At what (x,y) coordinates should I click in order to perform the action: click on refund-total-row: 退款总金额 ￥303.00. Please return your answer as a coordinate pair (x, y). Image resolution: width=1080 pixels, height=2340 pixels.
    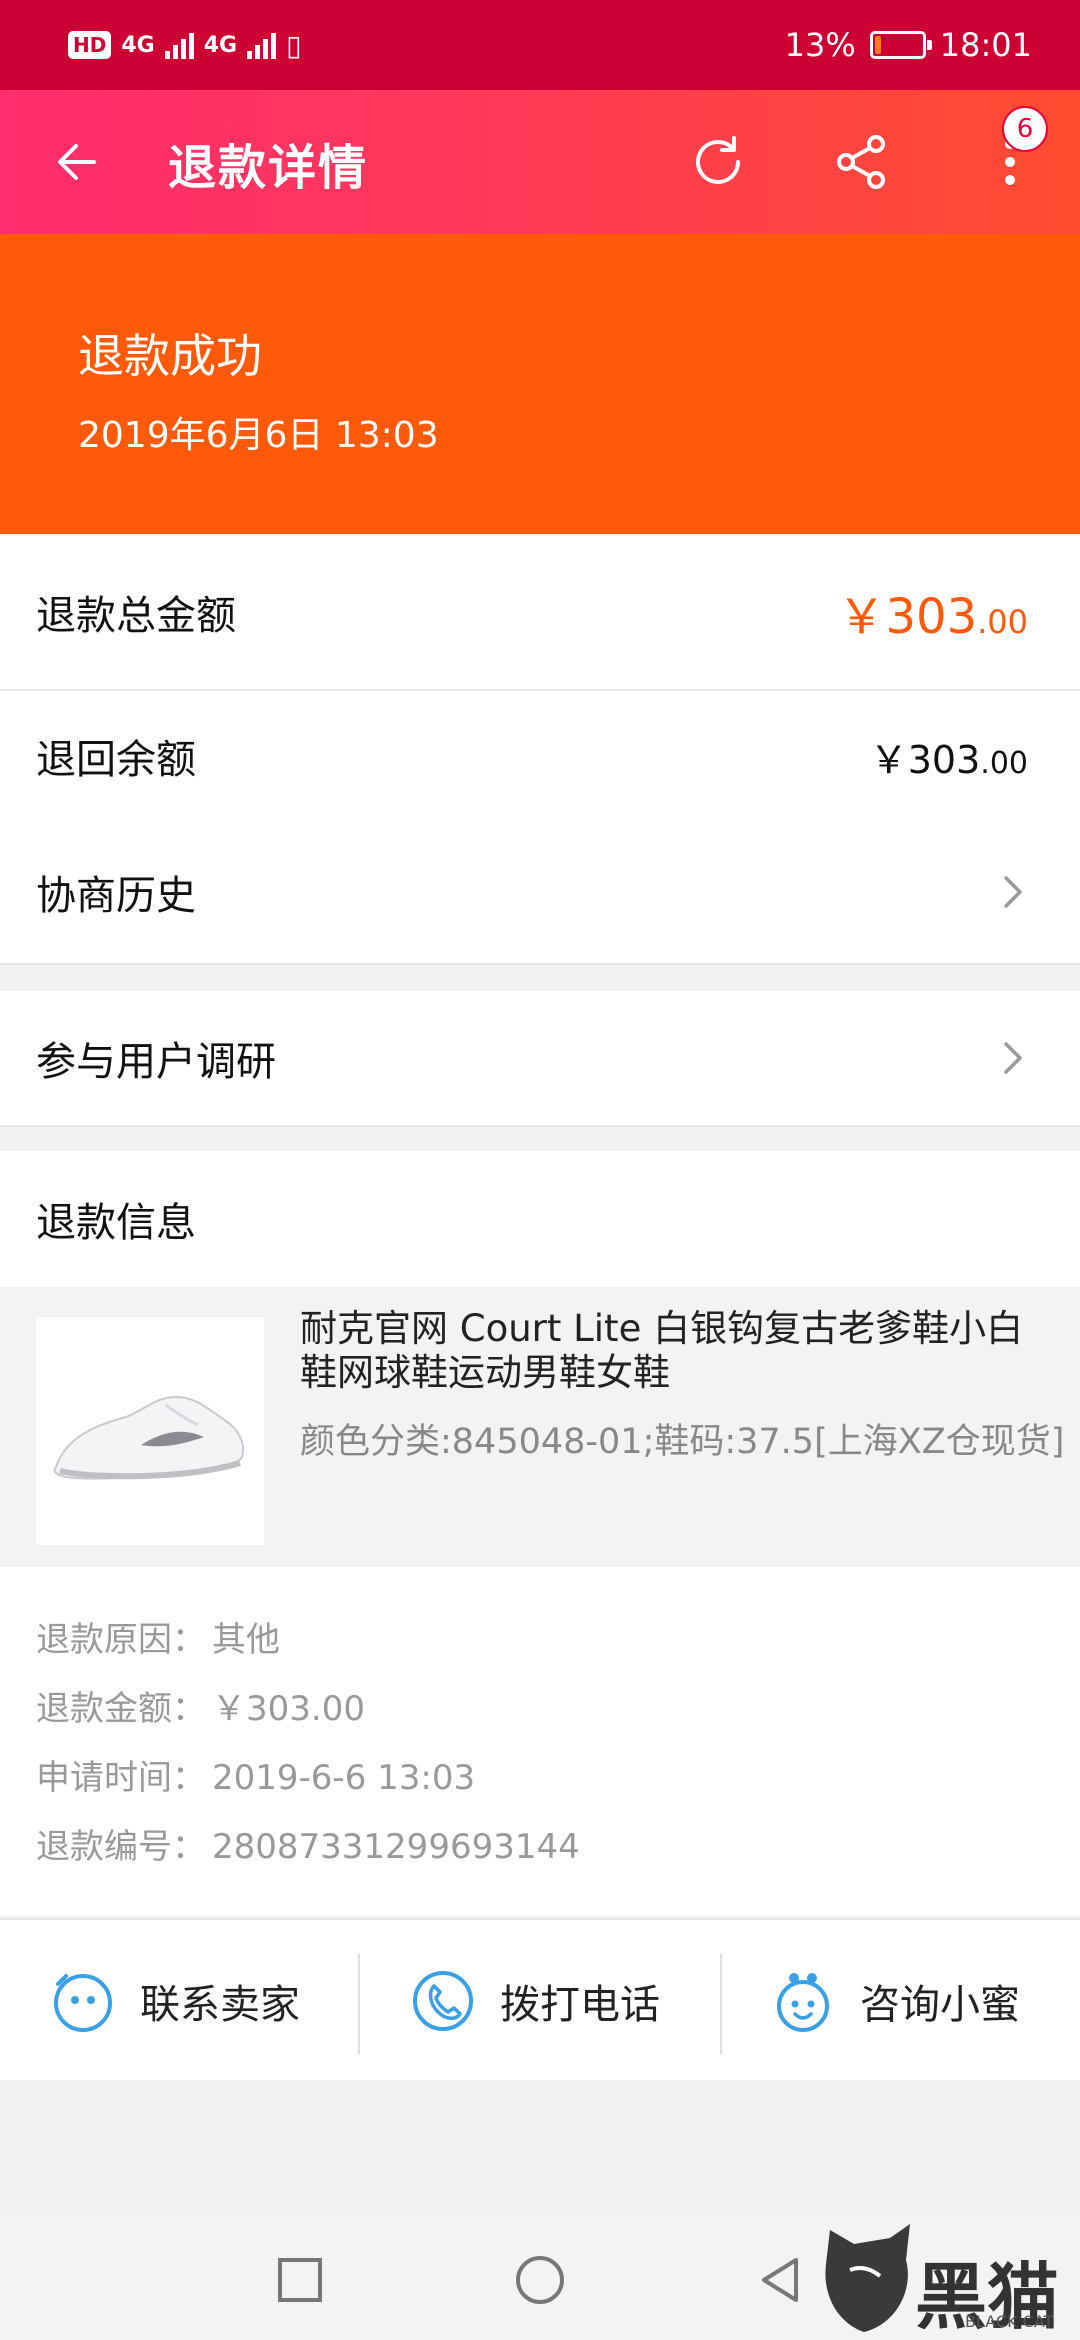
    Looking at the image, I should click on (540, 611).